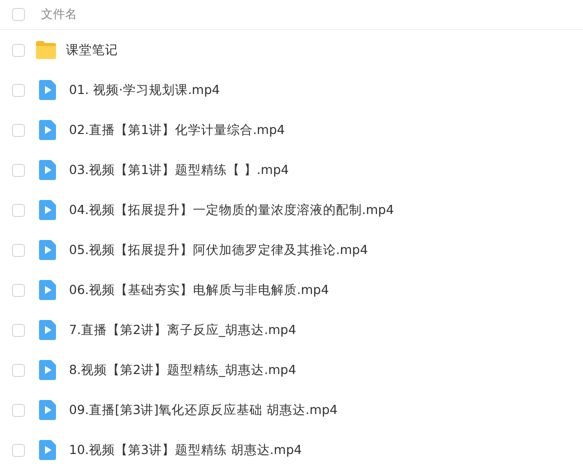 This screenshot has height=475, width=583. Describe the element at coordinates (179, 170) in the screenshot. I see `file-name: 03.视频【第1讲】题型精练【 】.mp4` at that location.